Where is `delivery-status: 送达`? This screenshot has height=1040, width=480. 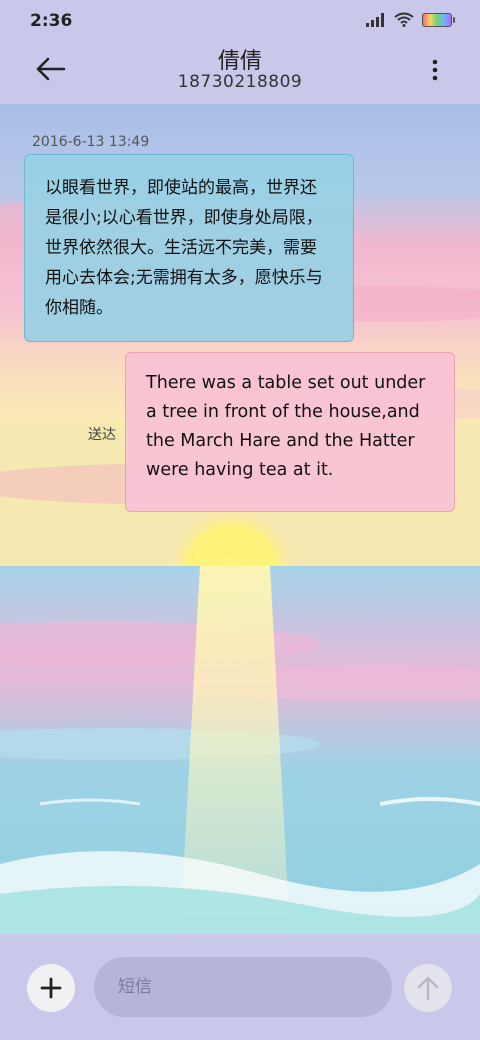 delivery-status: 送达 is located at coordinates (102, 435).